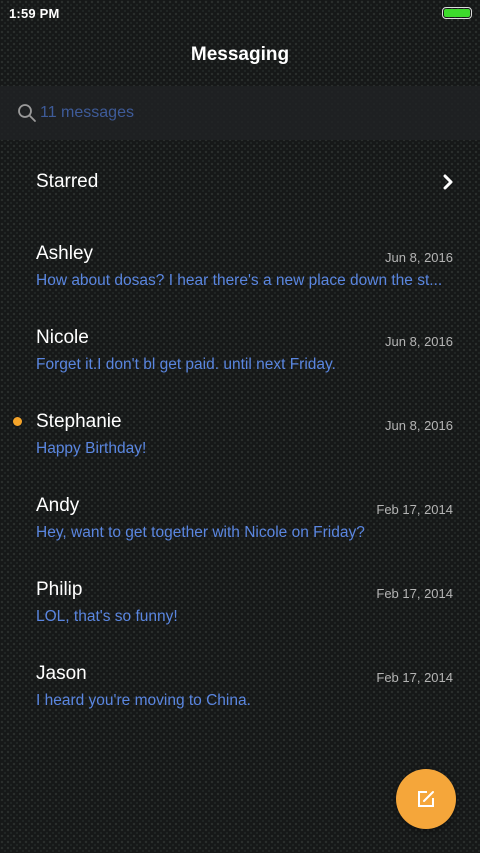 The image size is (480, 853). Describe the element at coordinates (67, 181) in the screenshot. I see `starred-label: Starred` at that location.